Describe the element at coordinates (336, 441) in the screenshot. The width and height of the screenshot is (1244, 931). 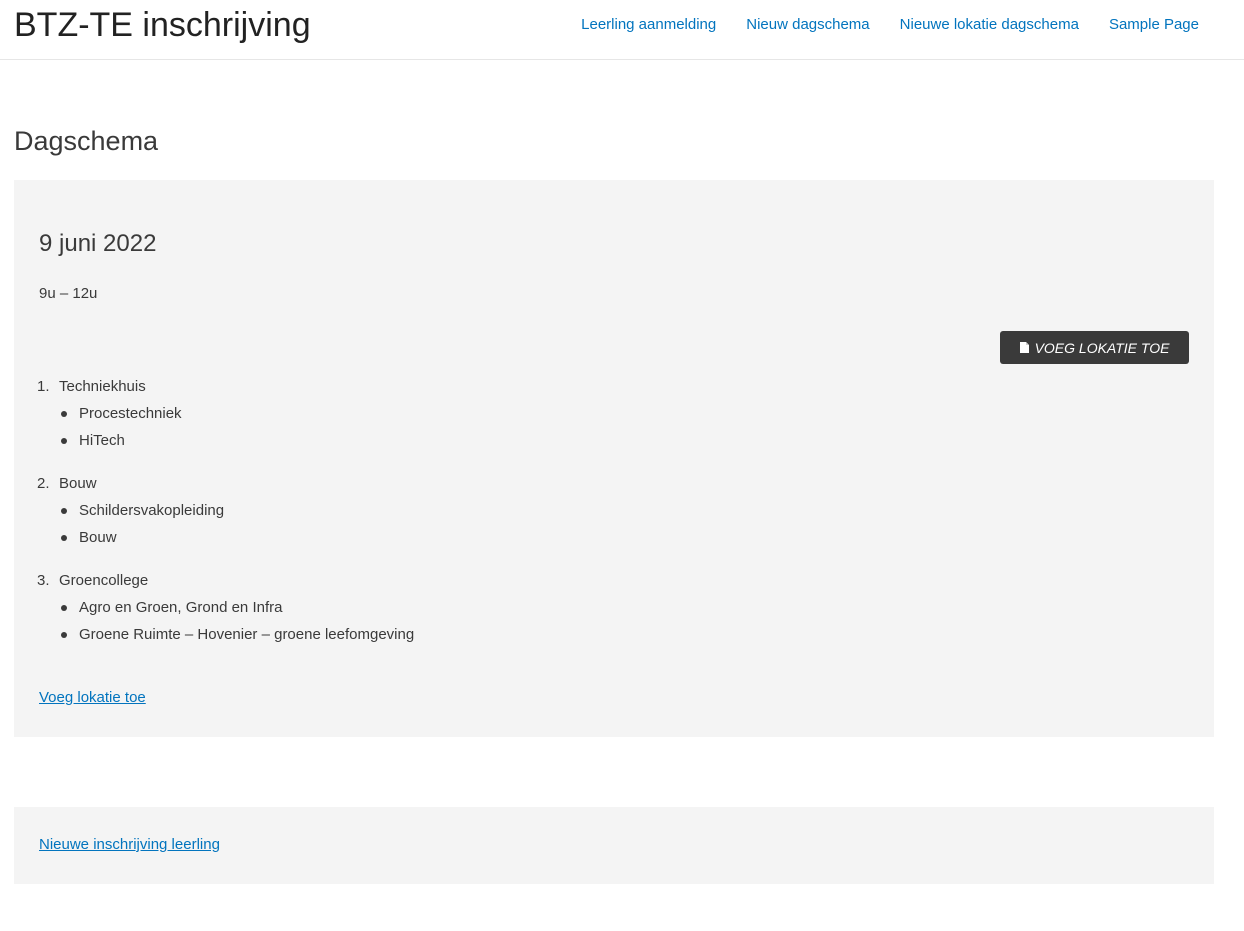
I see `program-item: HiTech` at that location.